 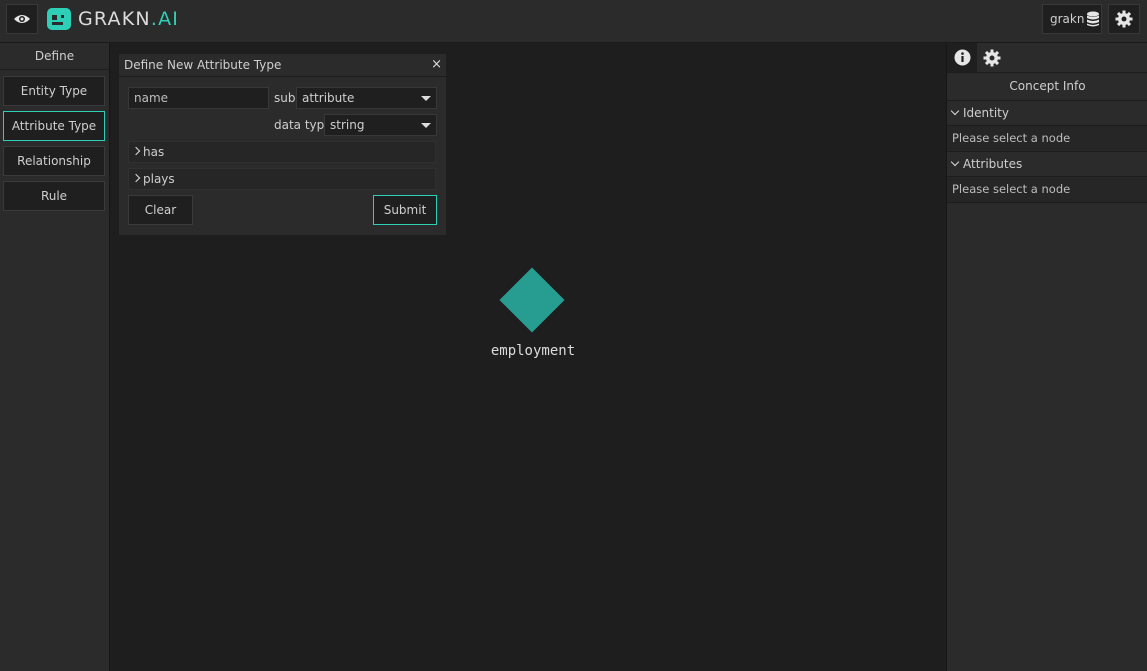 I want to click on close-icon: ×, so click(x=436, y=65).